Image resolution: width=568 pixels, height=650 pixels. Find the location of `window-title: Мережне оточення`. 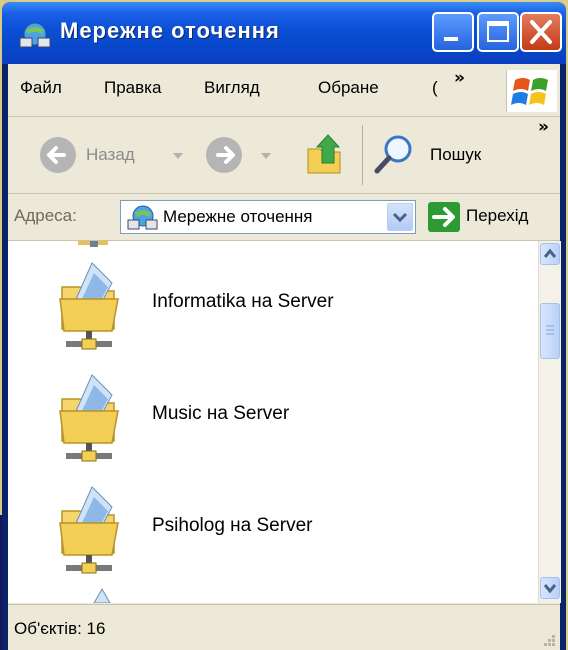

window-title: Мережне оточення is located at coordinates (170, 30).